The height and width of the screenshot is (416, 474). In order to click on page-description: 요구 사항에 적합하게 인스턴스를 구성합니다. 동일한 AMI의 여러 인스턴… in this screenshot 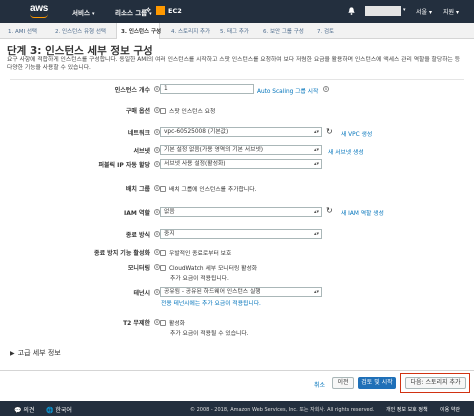, I will do `click(234, 64)`.